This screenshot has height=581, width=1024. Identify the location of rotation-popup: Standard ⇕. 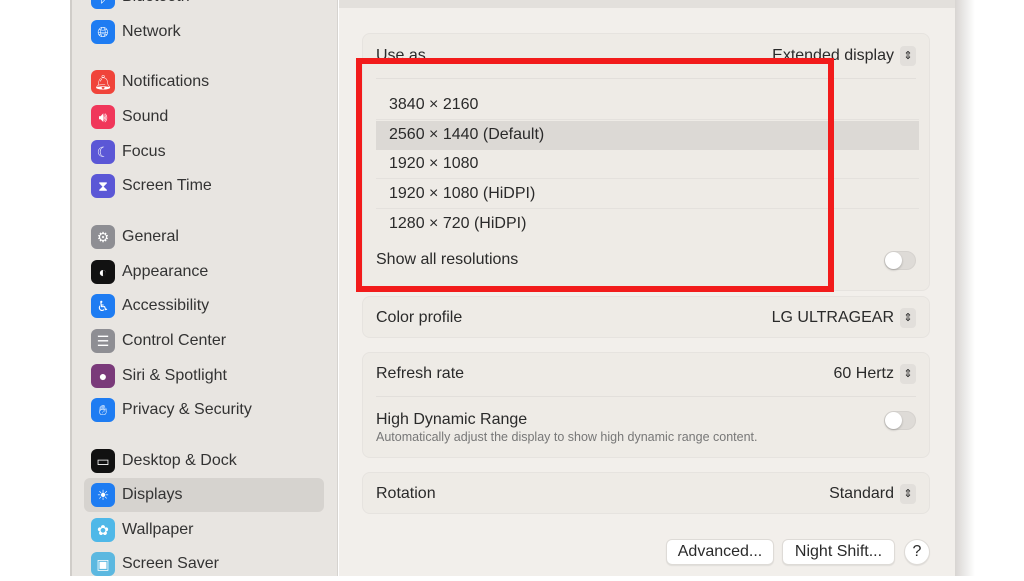
(872, 494).